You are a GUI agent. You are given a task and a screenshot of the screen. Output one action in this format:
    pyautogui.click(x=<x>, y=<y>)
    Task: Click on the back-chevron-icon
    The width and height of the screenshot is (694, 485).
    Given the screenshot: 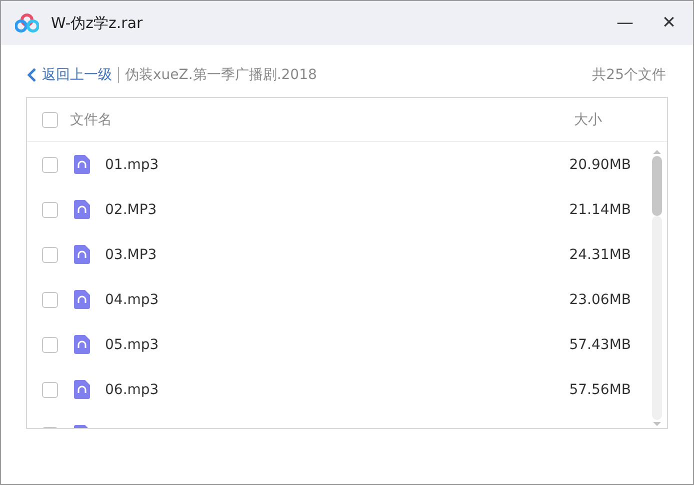 What is the action you would take?
    pyautogui.click(x=32, y=75)
    